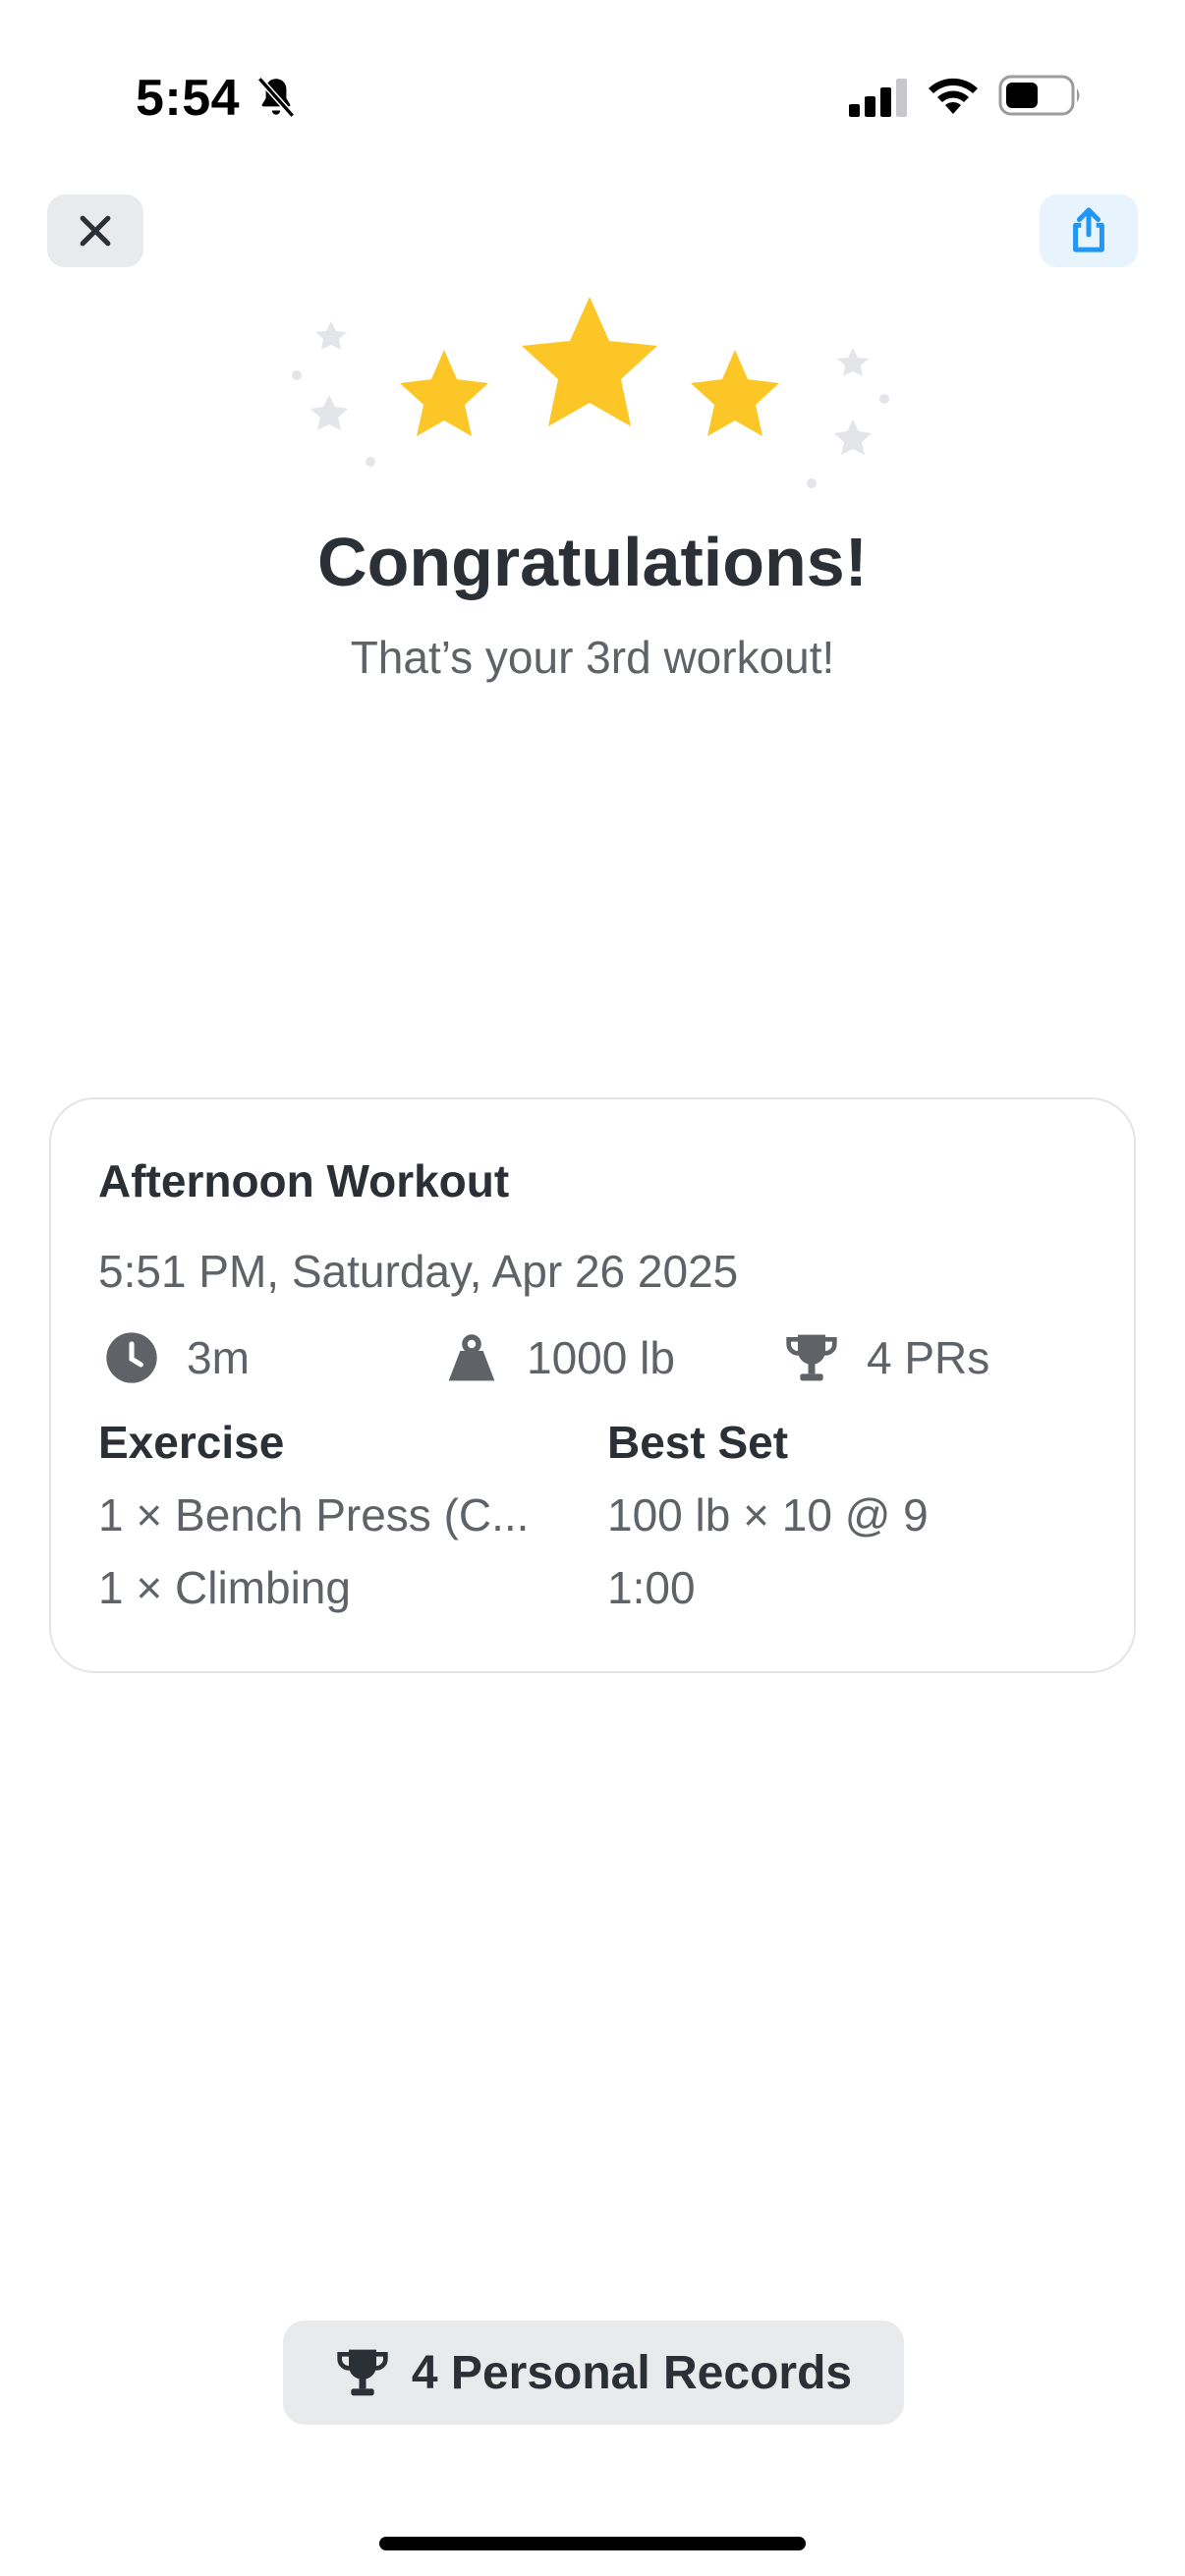 The image size is (1185, 2576). I want to click on exercise-best-set: 100 lb × 10 @ 9, so click(768, 1514).